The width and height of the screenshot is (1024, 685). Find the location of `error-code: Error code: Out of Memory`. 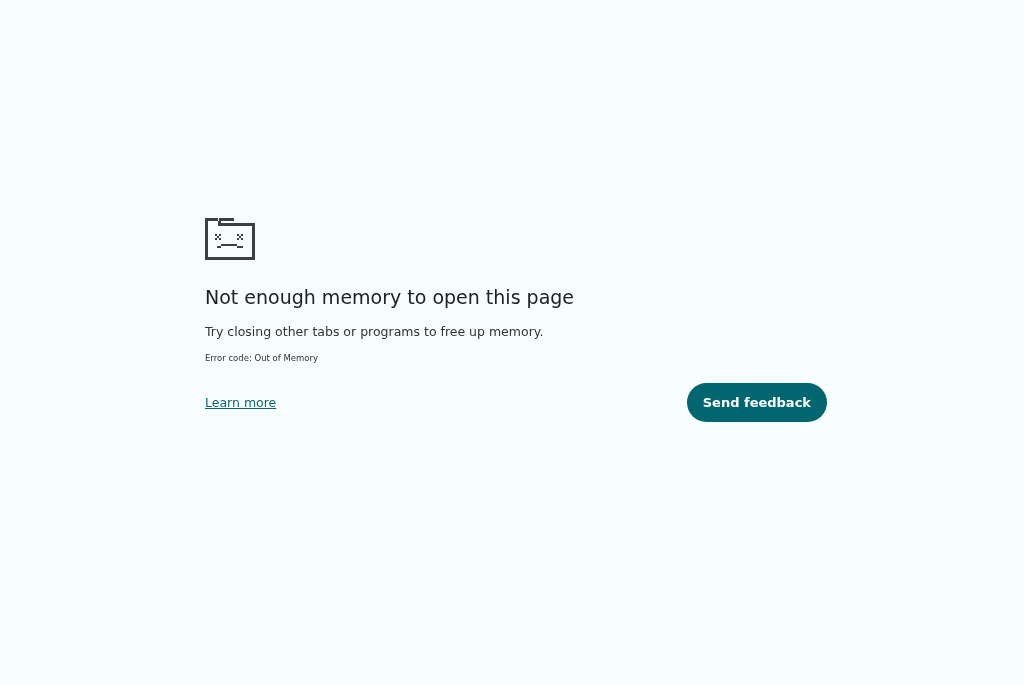

error-code: Error code: Out of Memory is located at coordinates (262, 358).